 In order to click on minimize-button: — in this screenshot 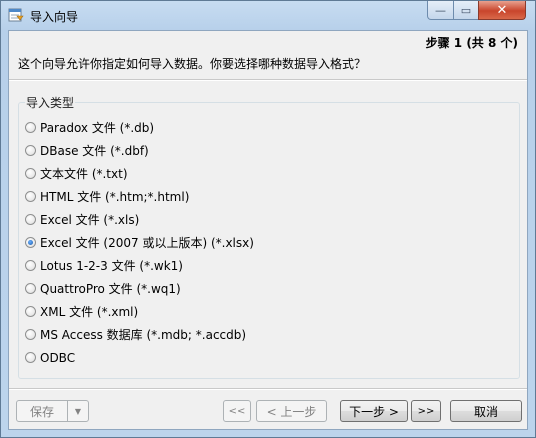, I will do `click(440, 10)`.